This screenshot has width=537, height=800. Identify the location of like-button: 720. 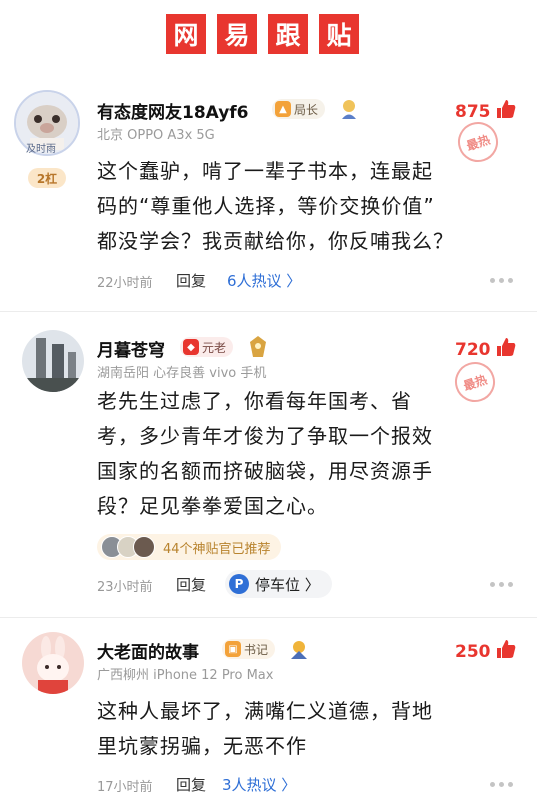
(486, 349).